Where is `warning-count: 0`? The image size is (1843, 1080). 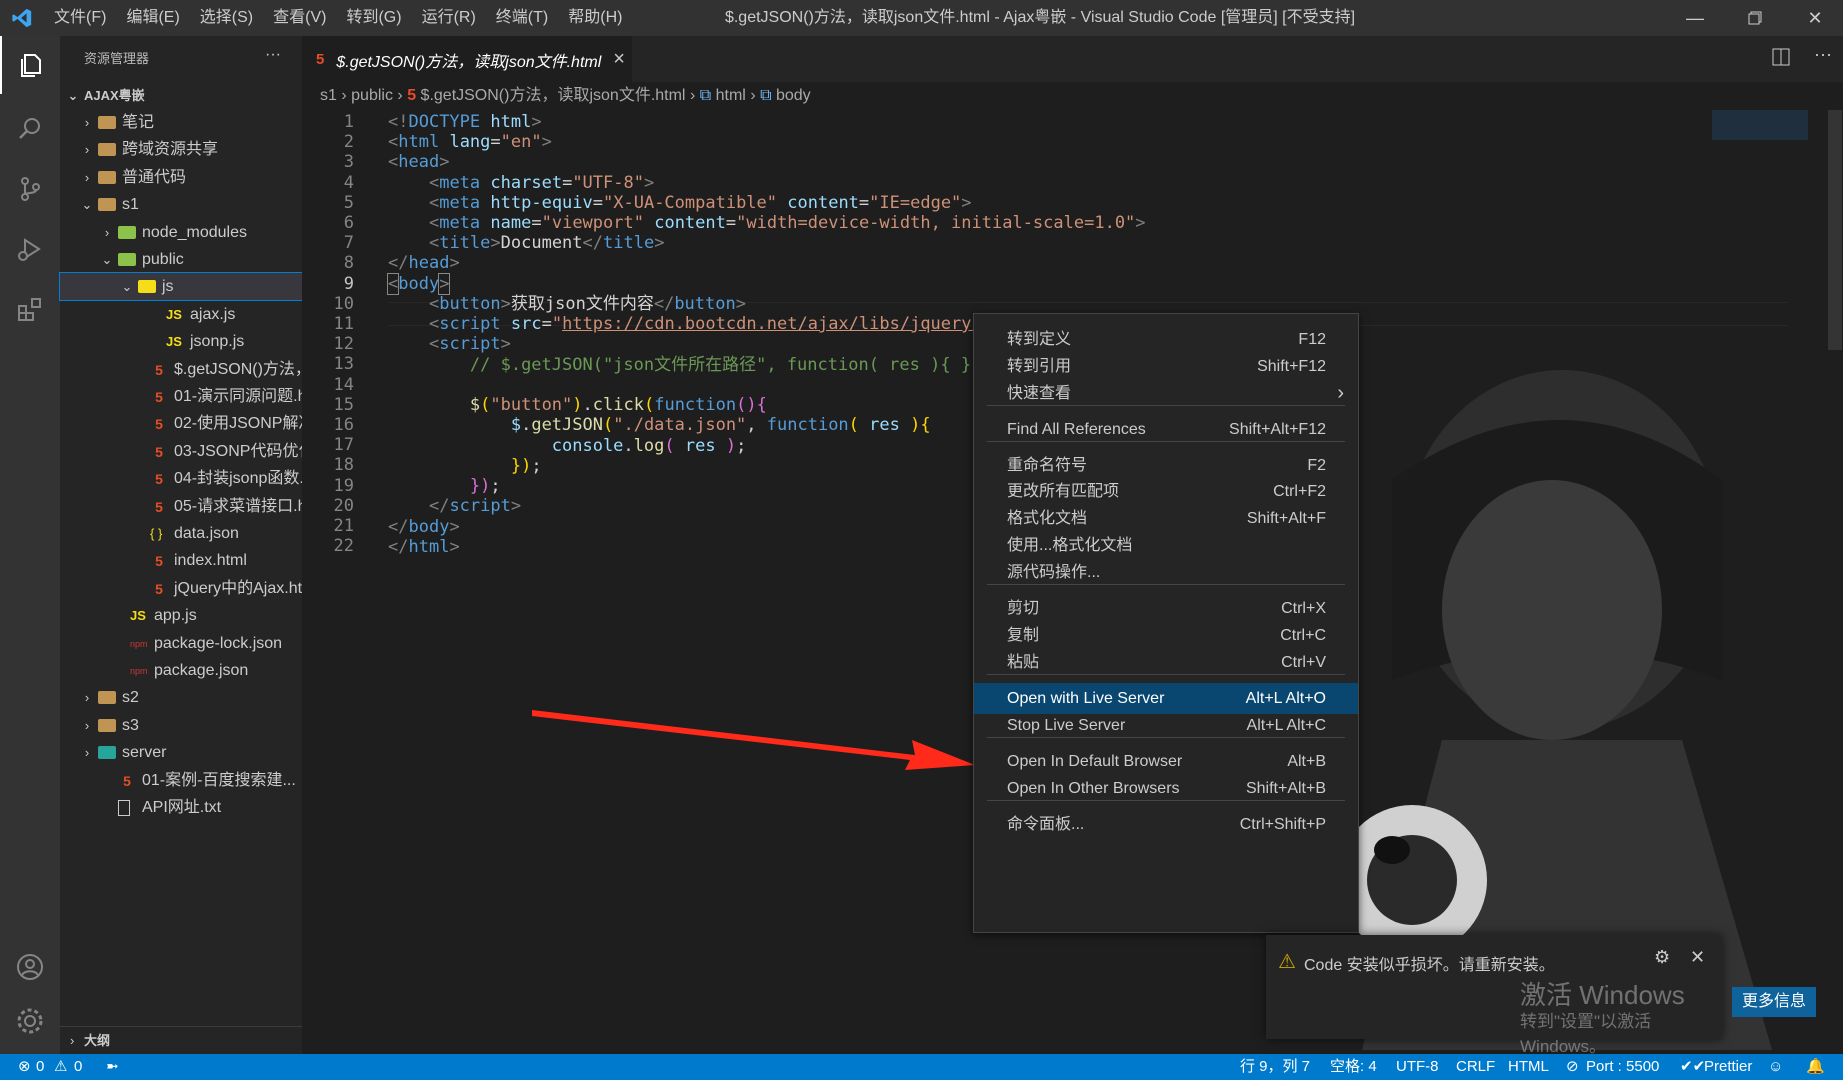
warning-count: 0 is located at coordinates (78, 1067).